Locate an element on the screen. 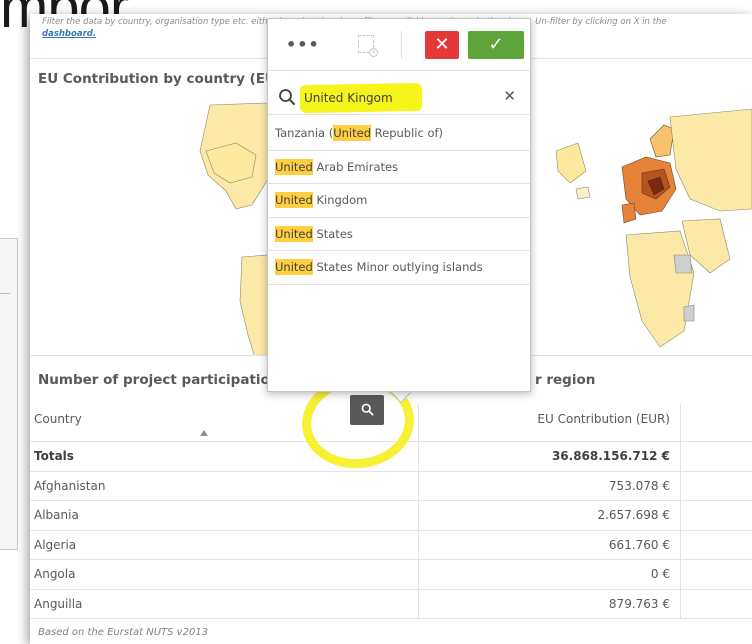  africa-no-data-south is located at coordinates (689, 313).